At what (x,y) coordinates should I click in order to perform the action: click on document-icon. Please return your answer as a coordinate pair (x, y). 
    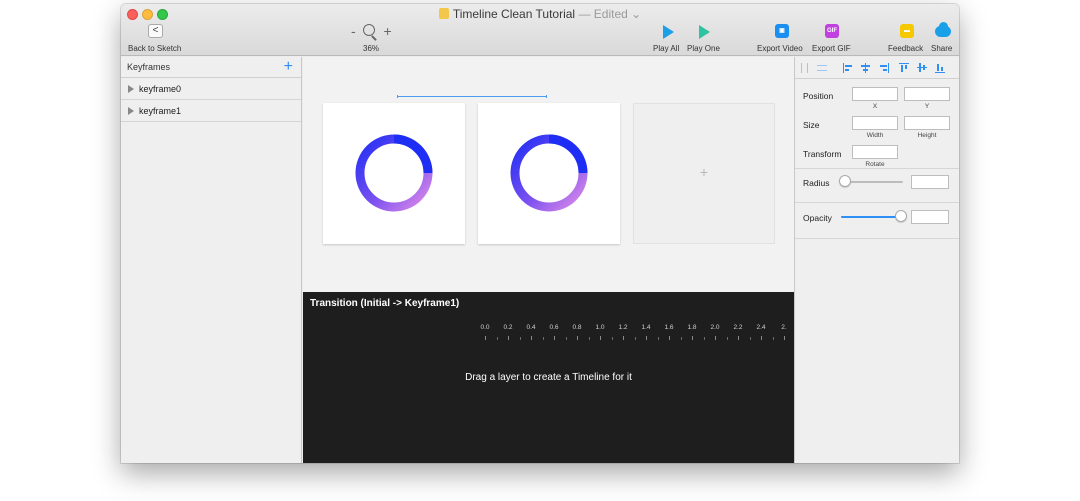
    Looking at the image, I should click on (443, 13).